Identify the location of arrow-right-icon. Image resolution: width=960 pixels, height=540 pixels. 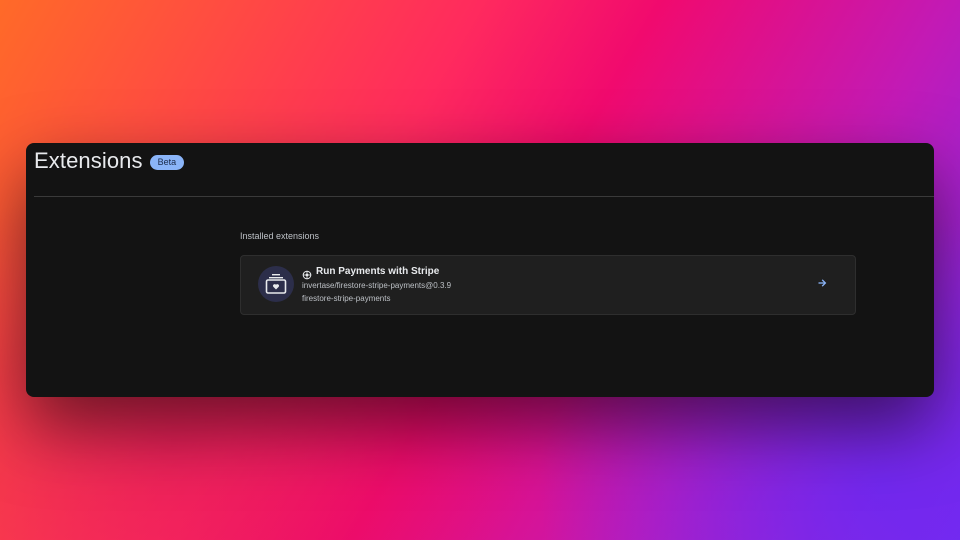
(822, 284).